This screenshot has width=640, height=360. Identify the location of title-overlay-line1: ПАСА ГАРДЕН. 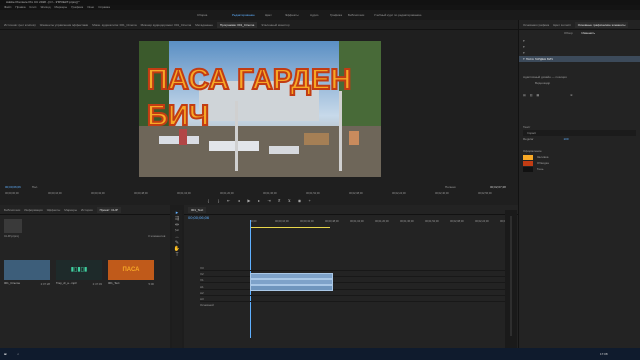
(249, 80).